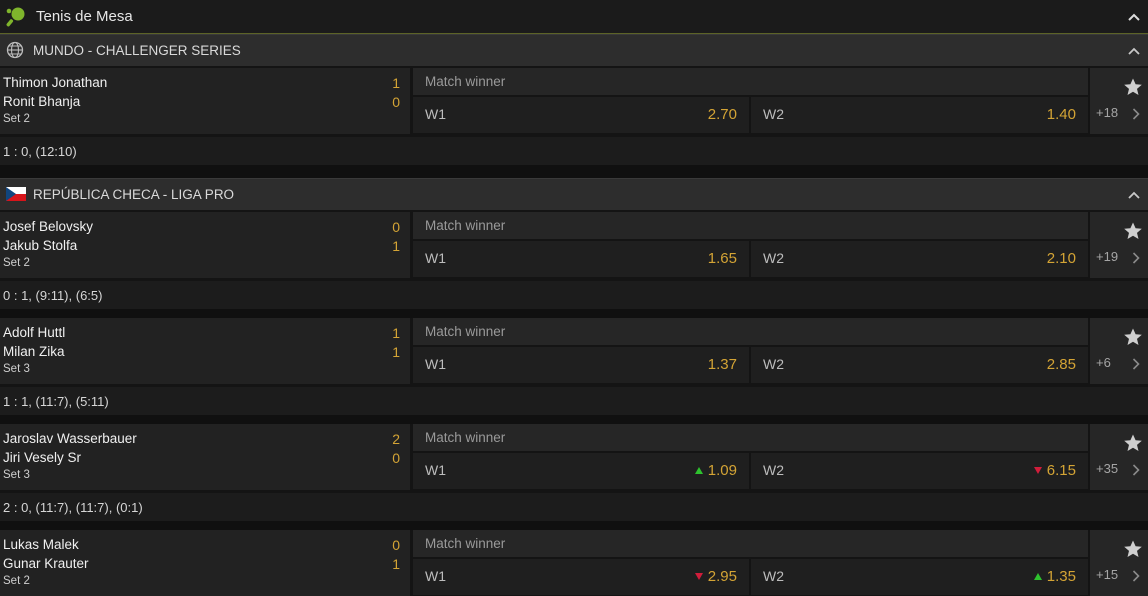 Image resolution: width=1148 pixels, height=596 pixels. Describe the element at coordinates (1103, 362) in the screenshot. I see `more-markets-count: +6` at that location.